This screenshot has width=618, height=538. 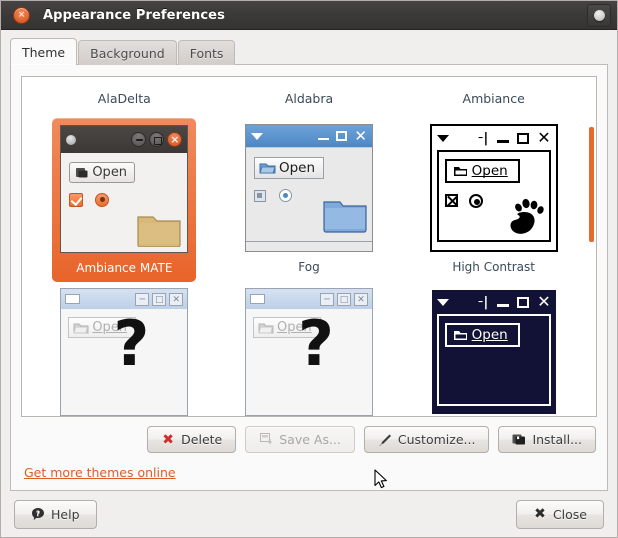 I want to click on theme-preview-fog: ✕ Open, so click(x=308, y=188).